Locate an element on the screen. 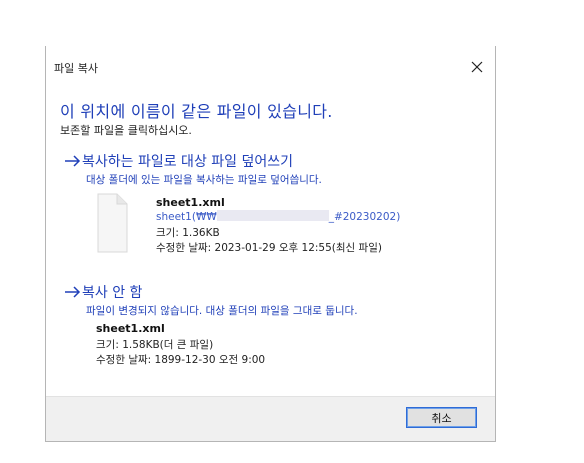  skip-option-description: 파일이 변경되지 않습니다. 대상 폴더의 파일을 그대로 둡니다. is located at coordinates (222, 311).